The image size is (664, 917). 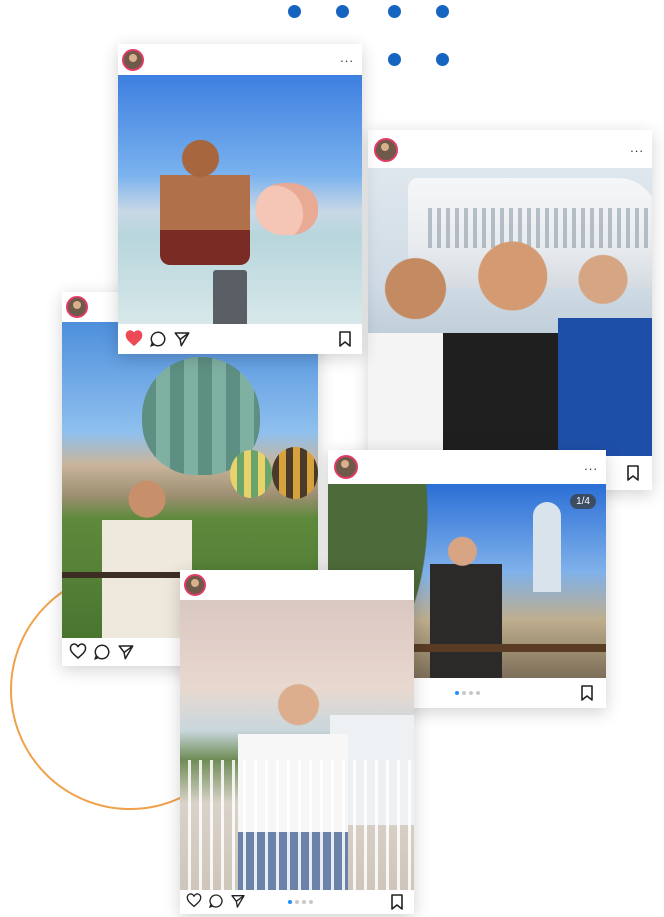 I want to click on post-header, so click(x=297, y=585).